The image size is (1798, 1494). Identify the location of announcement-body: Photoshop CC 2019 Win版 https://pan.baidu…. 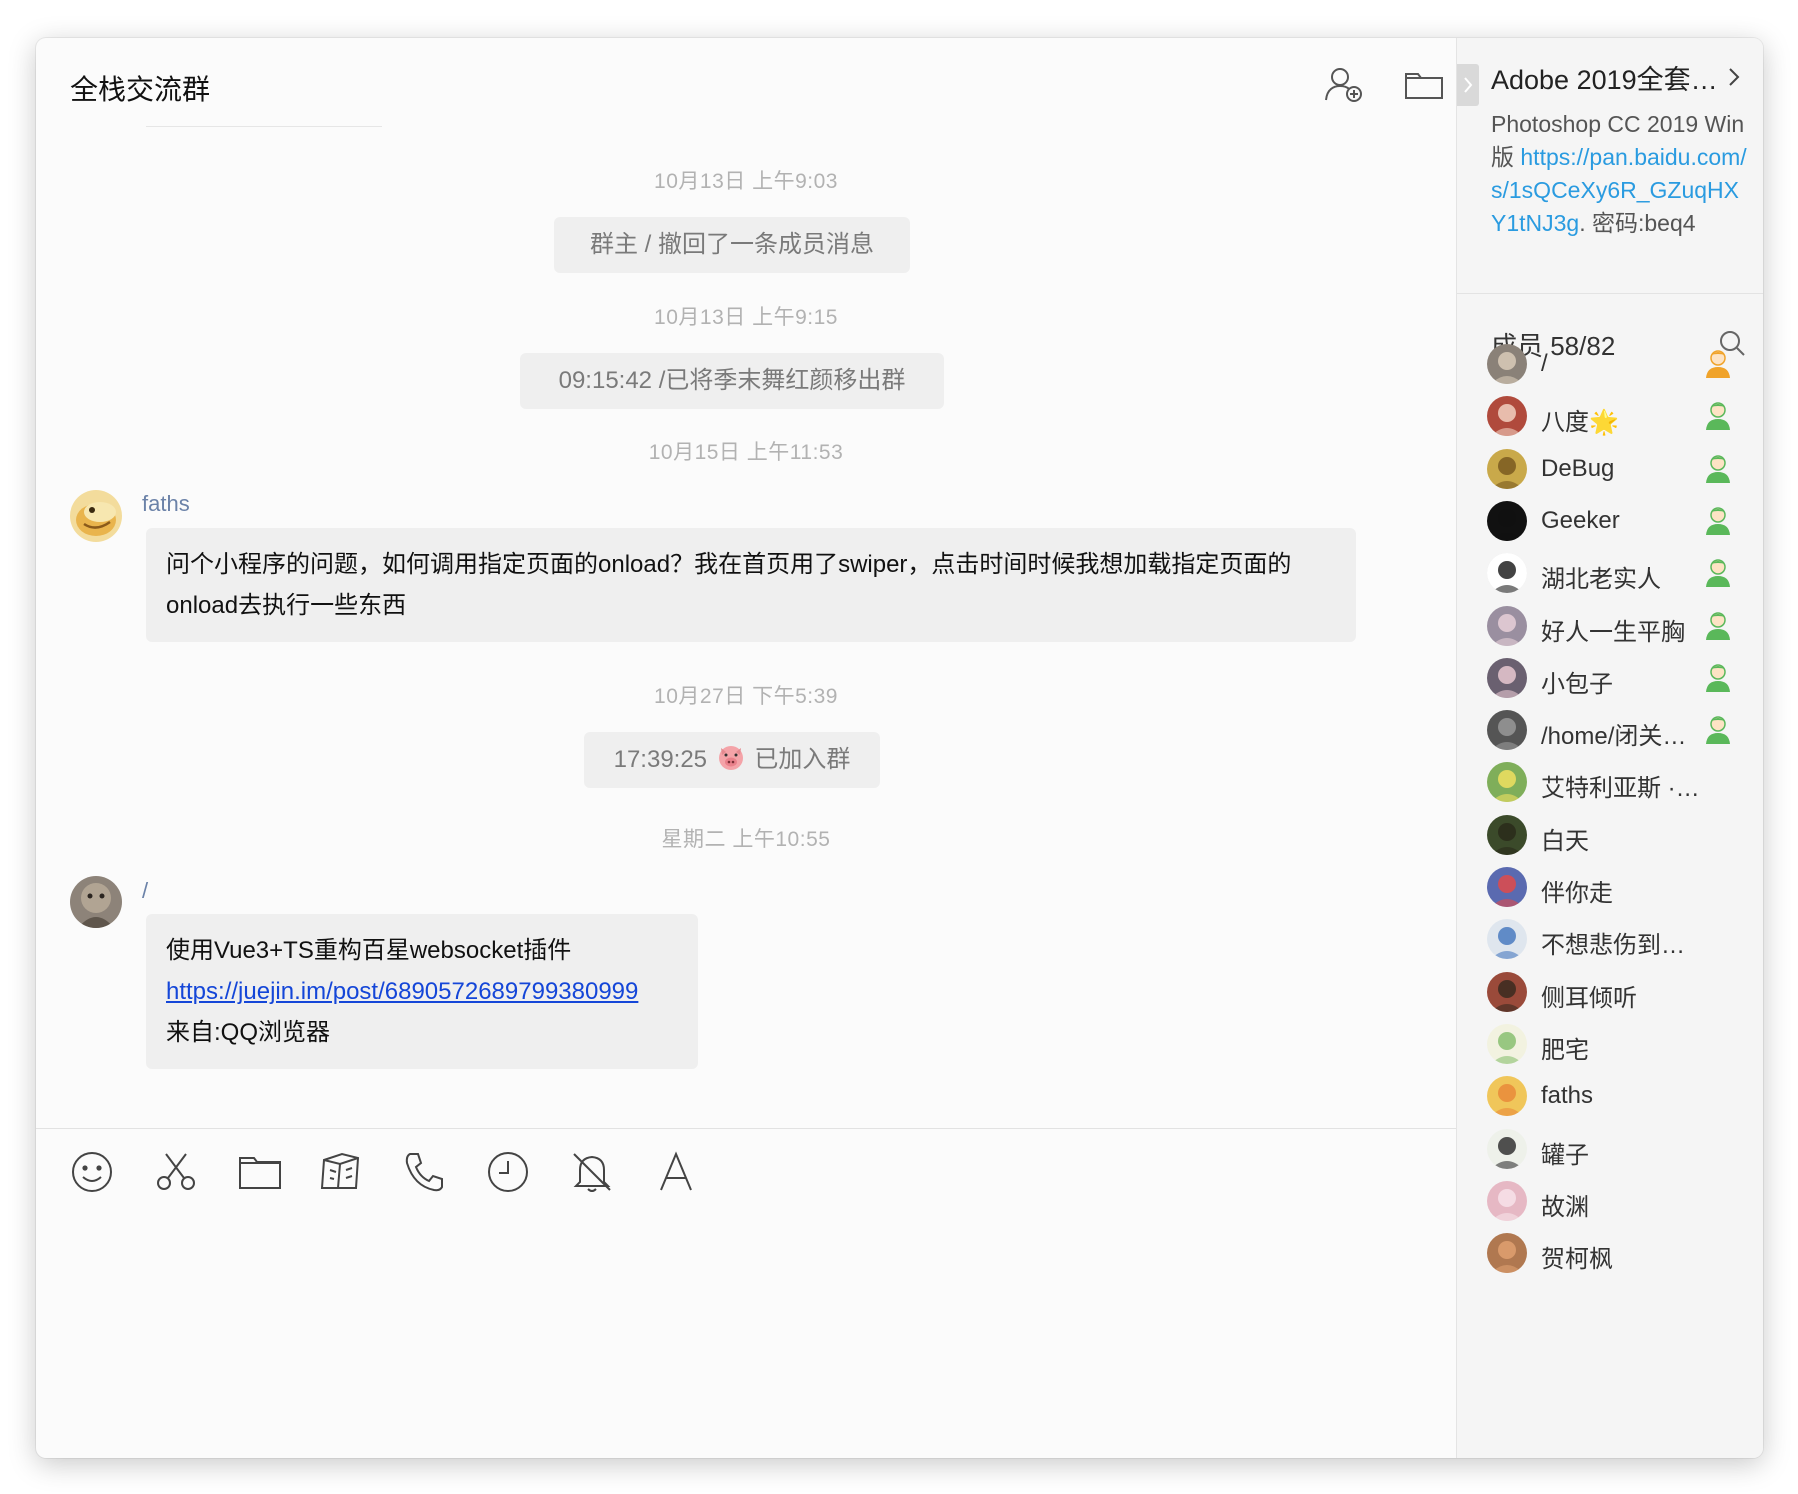
(1622, 174).